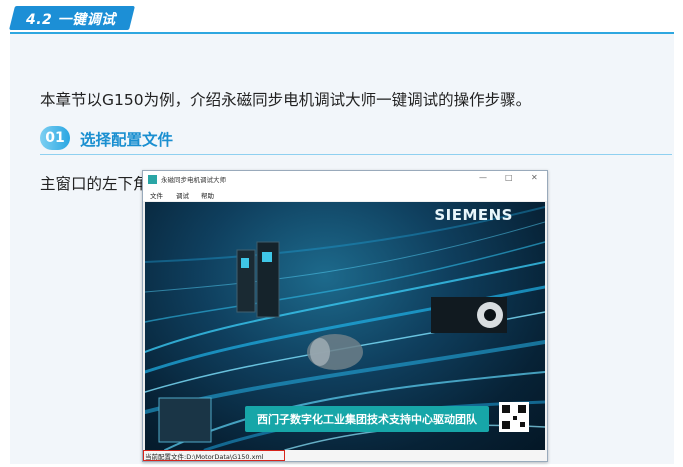  Describe the element at coordinates (509, 177) in the screenshot. I see `maximize-icon: □` at that location.